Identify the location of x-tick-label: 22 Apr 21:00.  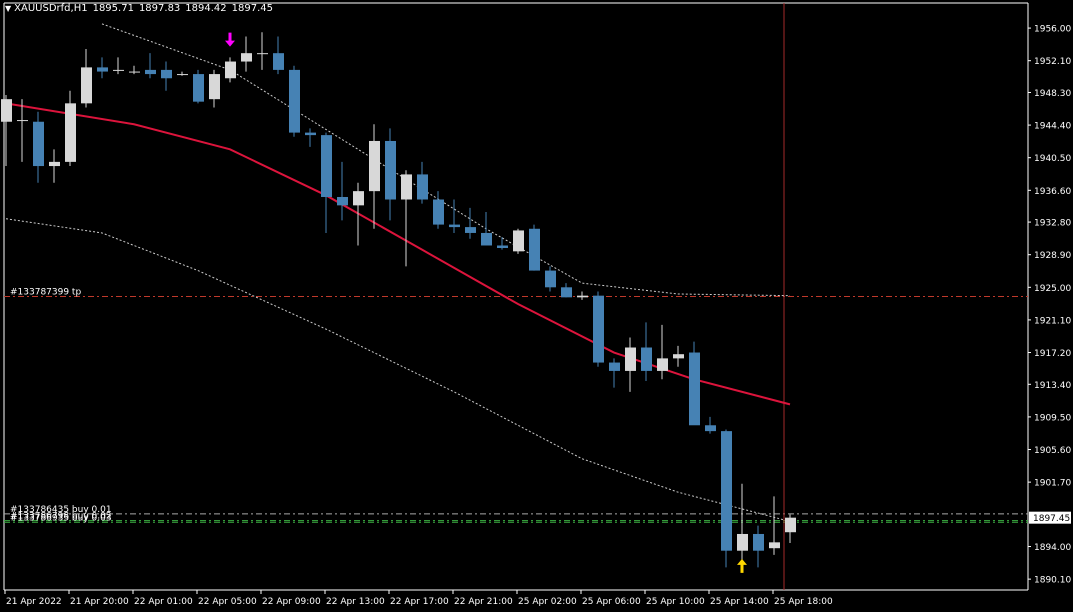
(483, 602).